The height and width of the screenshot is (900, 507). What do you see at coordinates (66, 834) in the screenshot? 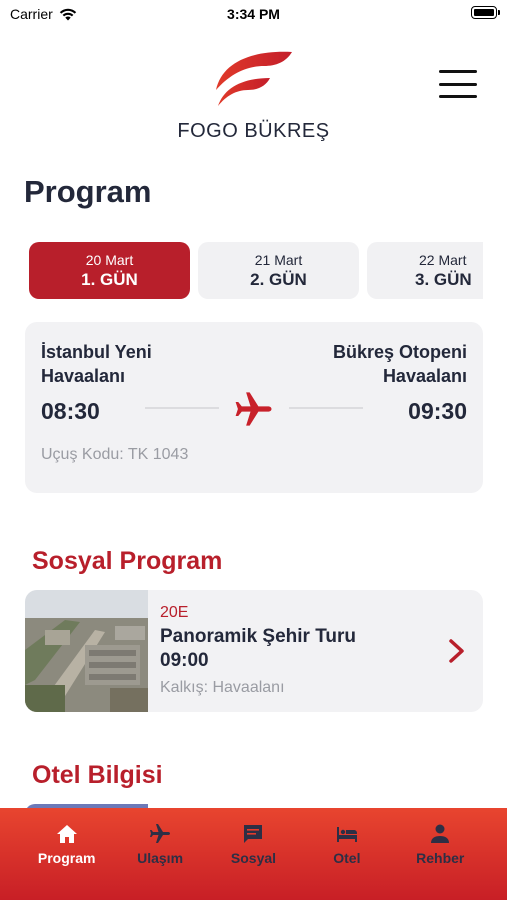
I see `home-icon` at bounding box center [66, 834].